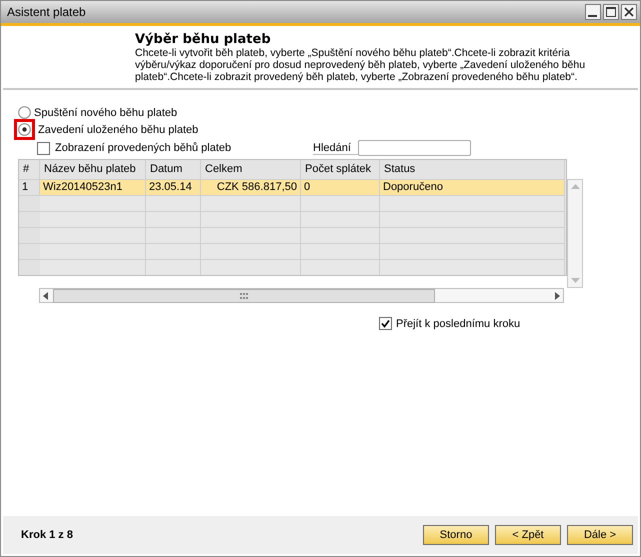 This screenshot has height=557, width=641. What do you see at coordinates (472, 187) in the screenshot?
I see `table-cell: Doporučeno` at bounding box center [472, 187].